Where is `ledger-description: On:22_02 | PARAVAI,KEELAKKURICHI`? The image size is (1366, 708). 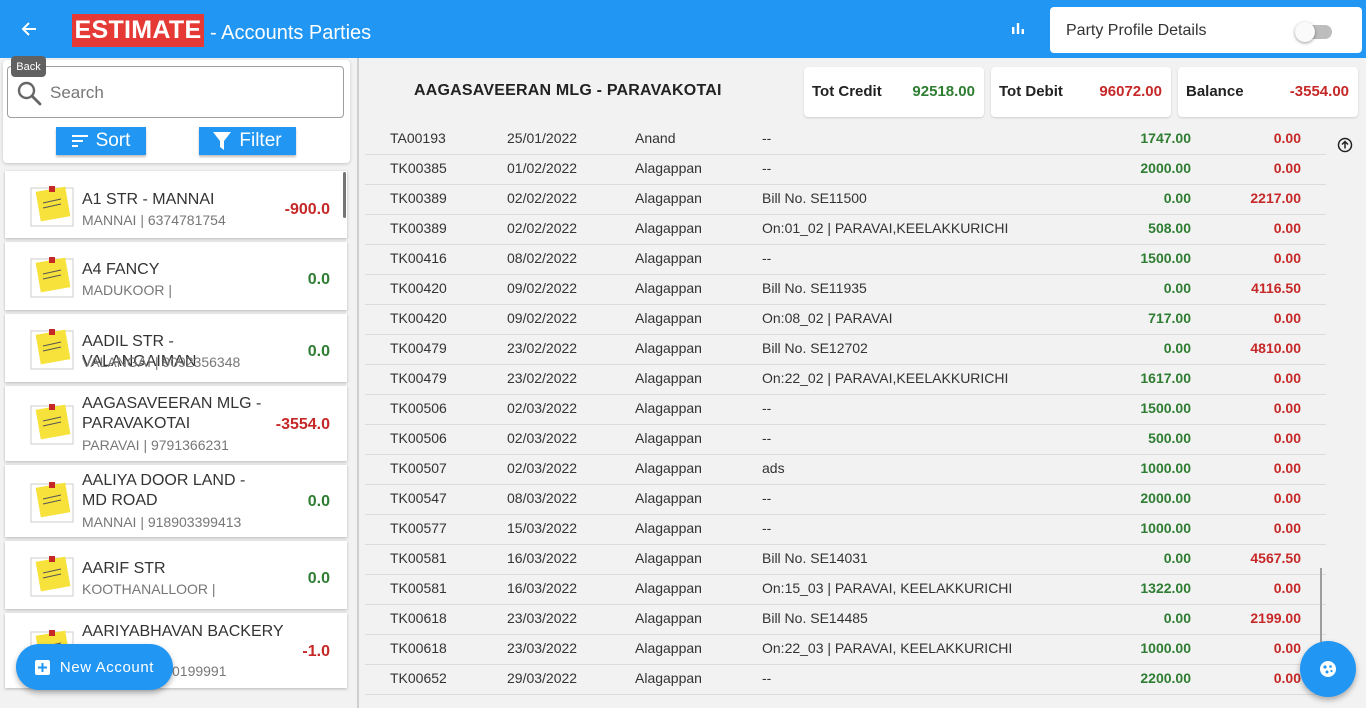
ledger-description: On:22_02 | PARAVAI,KEELAKKURICHI is located at coordinates (885, 378).